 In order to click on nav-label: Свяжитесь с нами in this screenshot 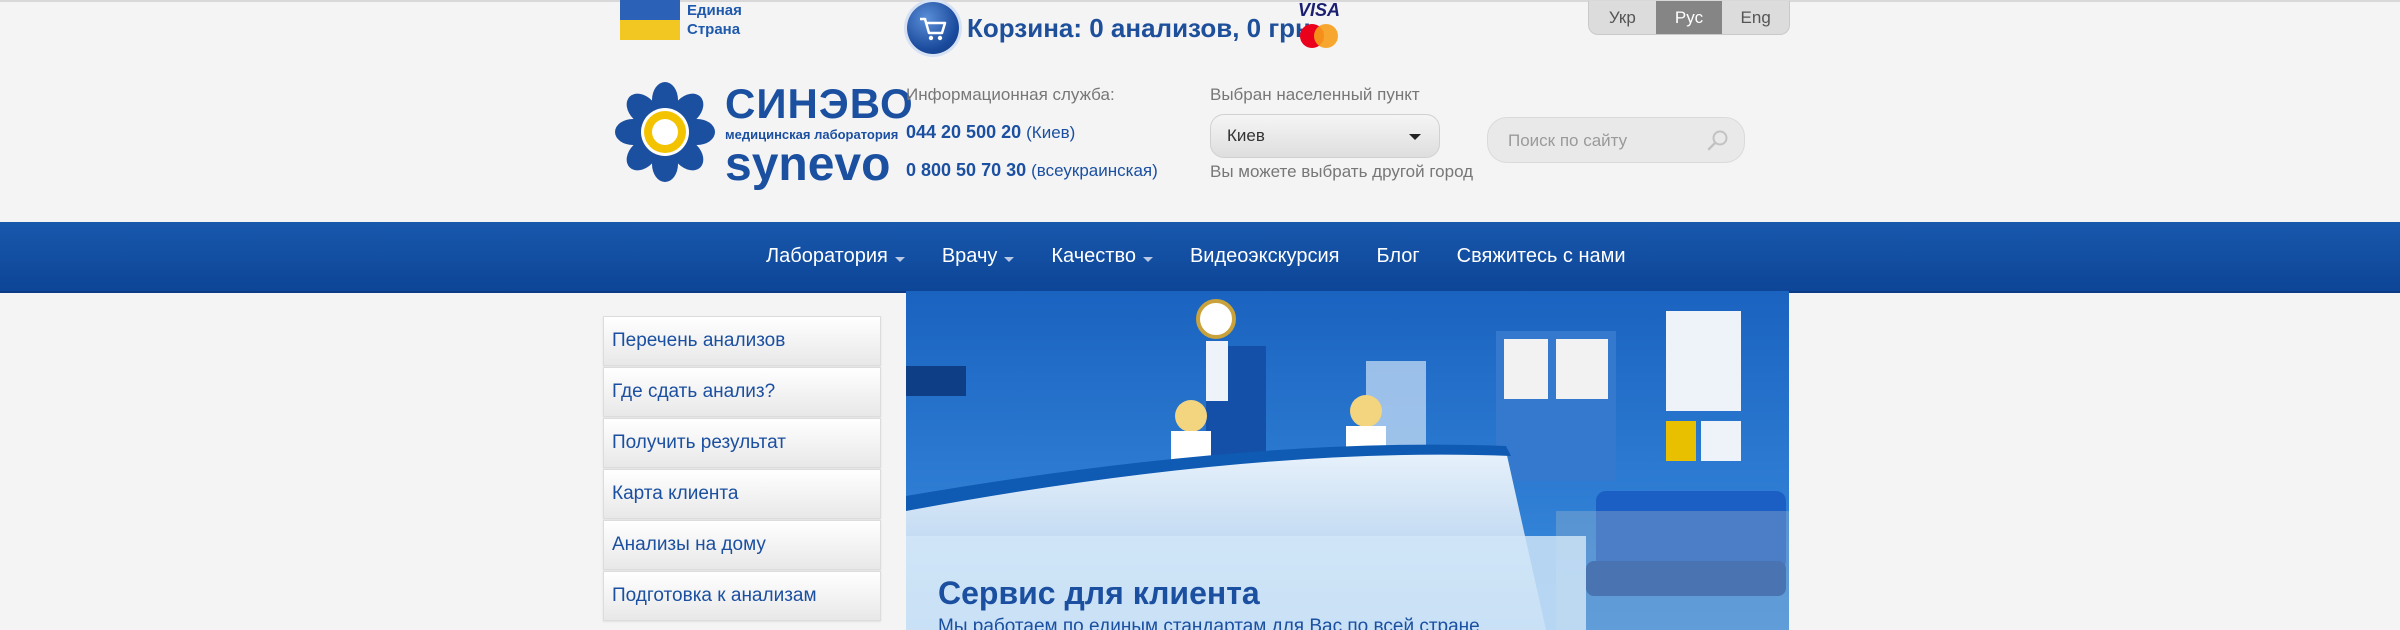, I will do `click(1541, 256)`.